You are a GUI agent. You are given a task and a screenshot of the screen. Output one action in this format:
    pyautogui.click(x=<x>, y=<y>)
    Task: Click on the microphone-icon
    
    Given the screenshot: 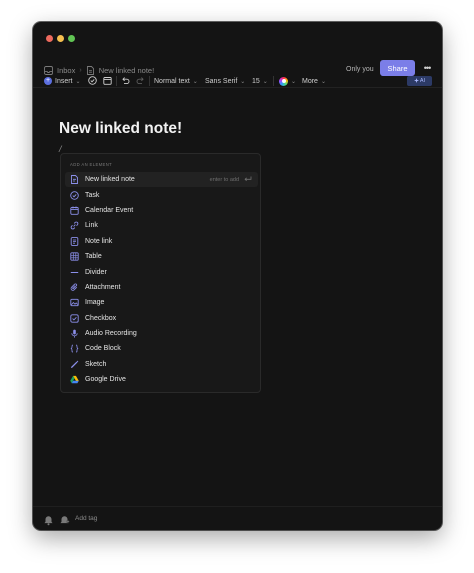 What is the action you would take?
    pyautogui.click(x=74, y=333)
    